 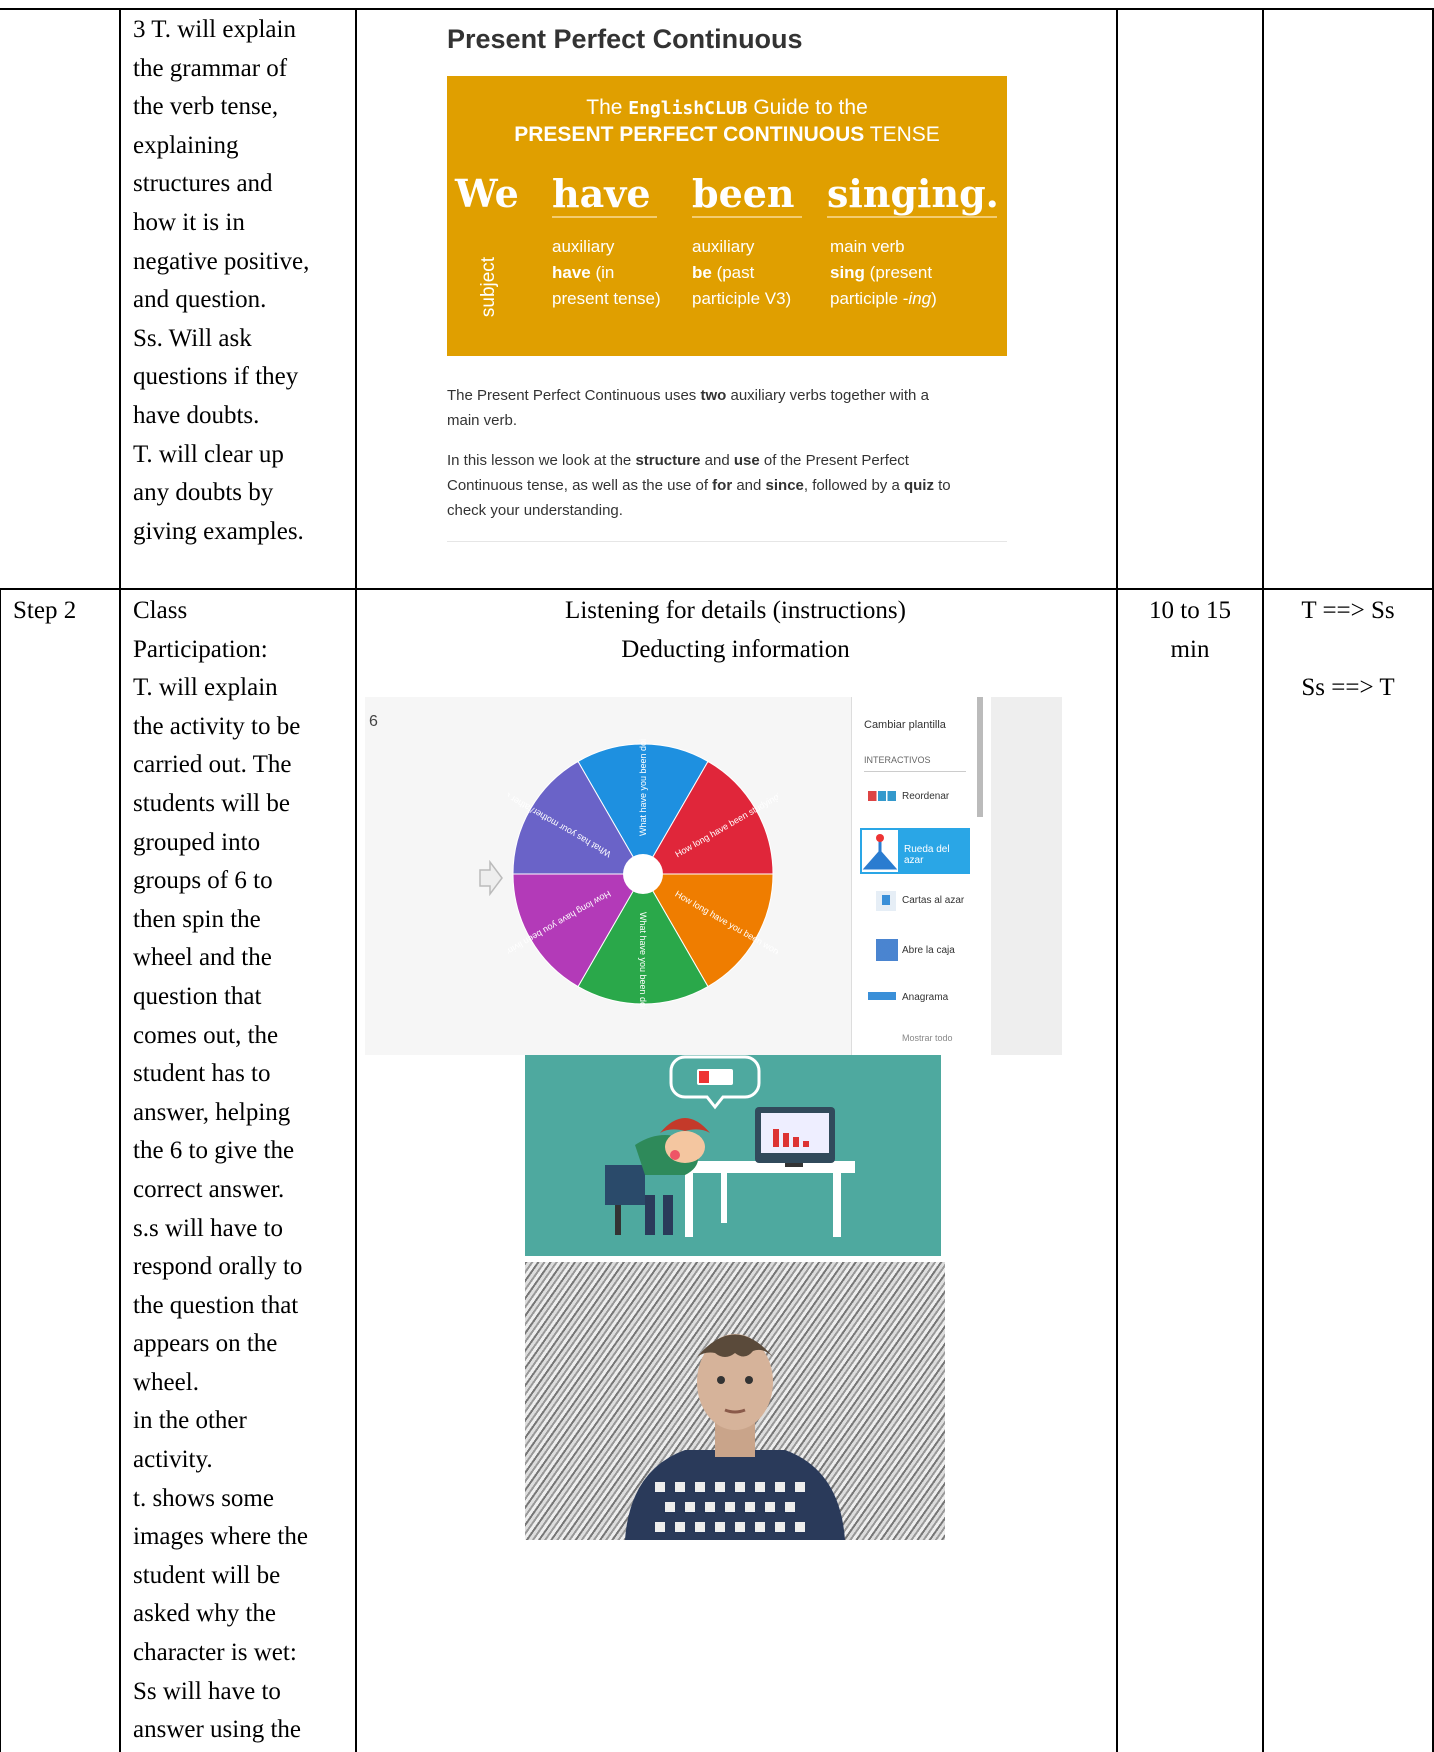 What do you see at coordinates (1348, 687) in the screenshot?
I see `interaction-ss-t: Ss ==> T` at bounding box center [1348, 687].